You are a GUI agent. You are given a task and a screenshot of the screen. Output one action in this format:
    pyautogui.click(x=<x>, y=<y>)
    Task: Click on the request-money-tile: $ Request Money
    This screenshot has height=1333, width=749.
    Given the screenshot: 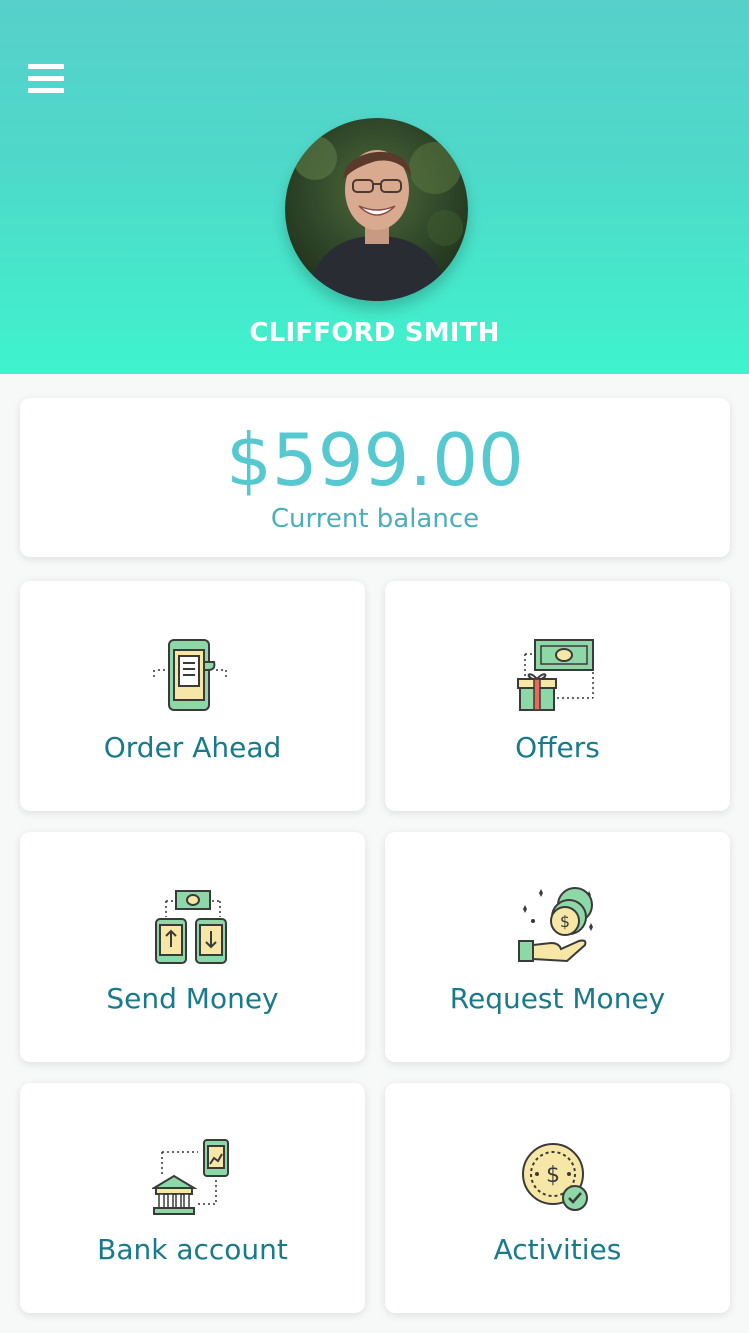 What is the action you would take?
    pyautogui.click(x=557, y=947)
    